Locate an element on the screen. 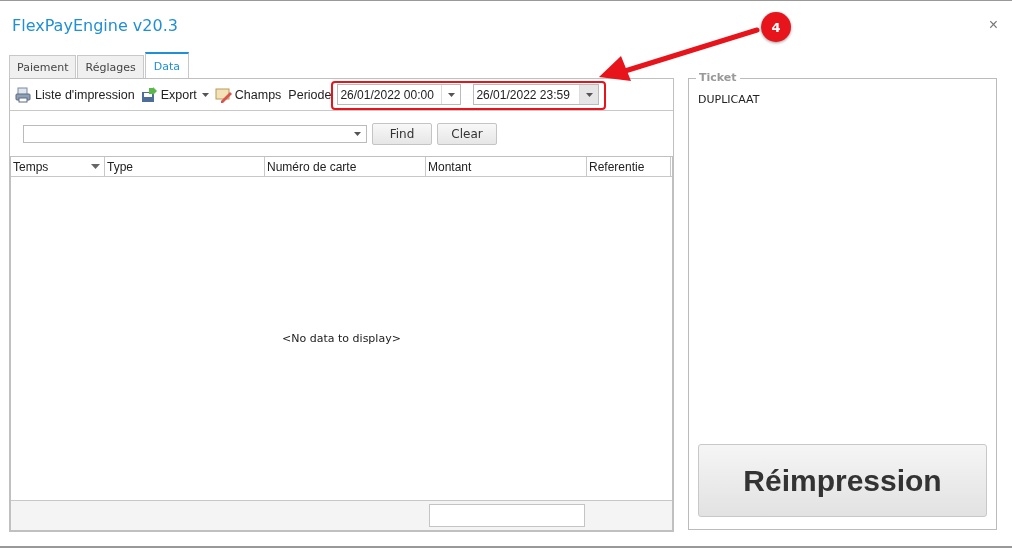  close-button: × is located at coordinates (993, 25).